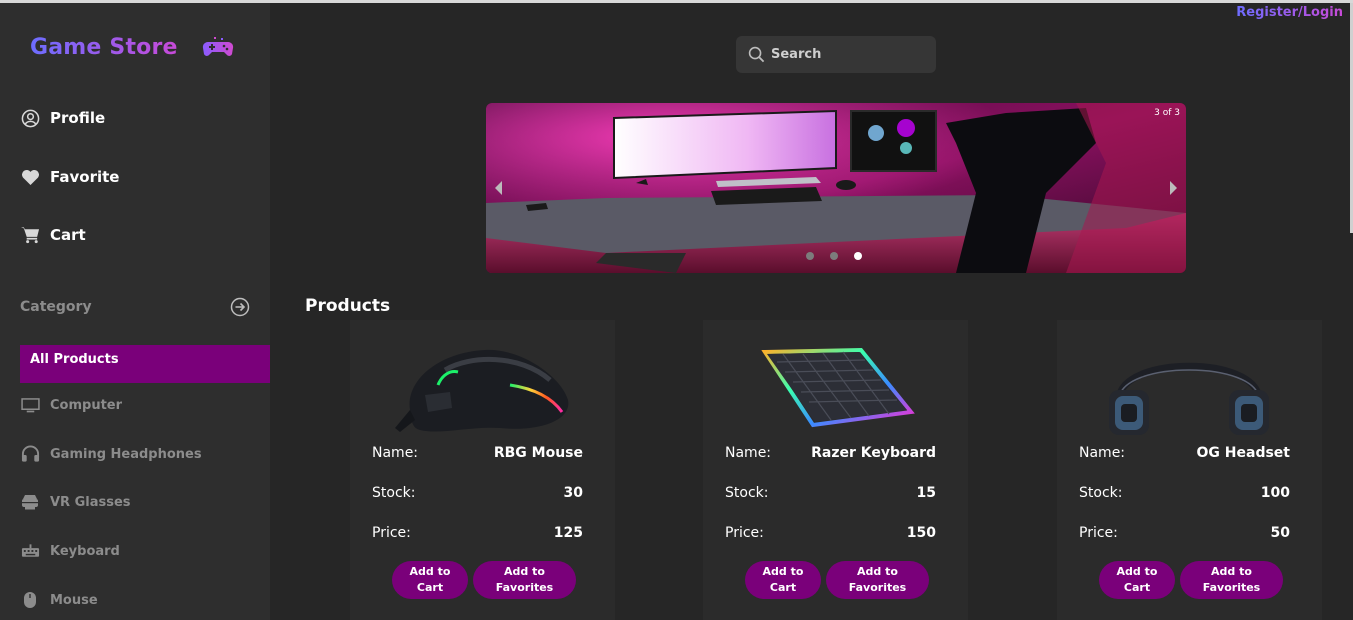 This screenshot has height=620, width=1353. I want to click on product-stock: 100, so click(1275, 493).